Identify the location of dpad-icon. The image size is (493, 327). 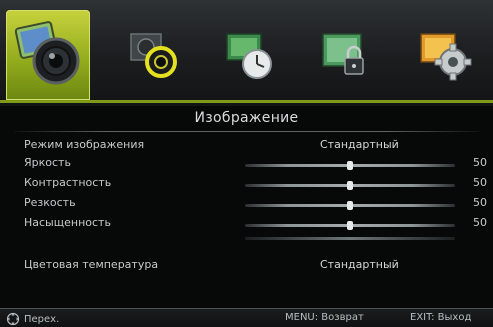
(13, 319).